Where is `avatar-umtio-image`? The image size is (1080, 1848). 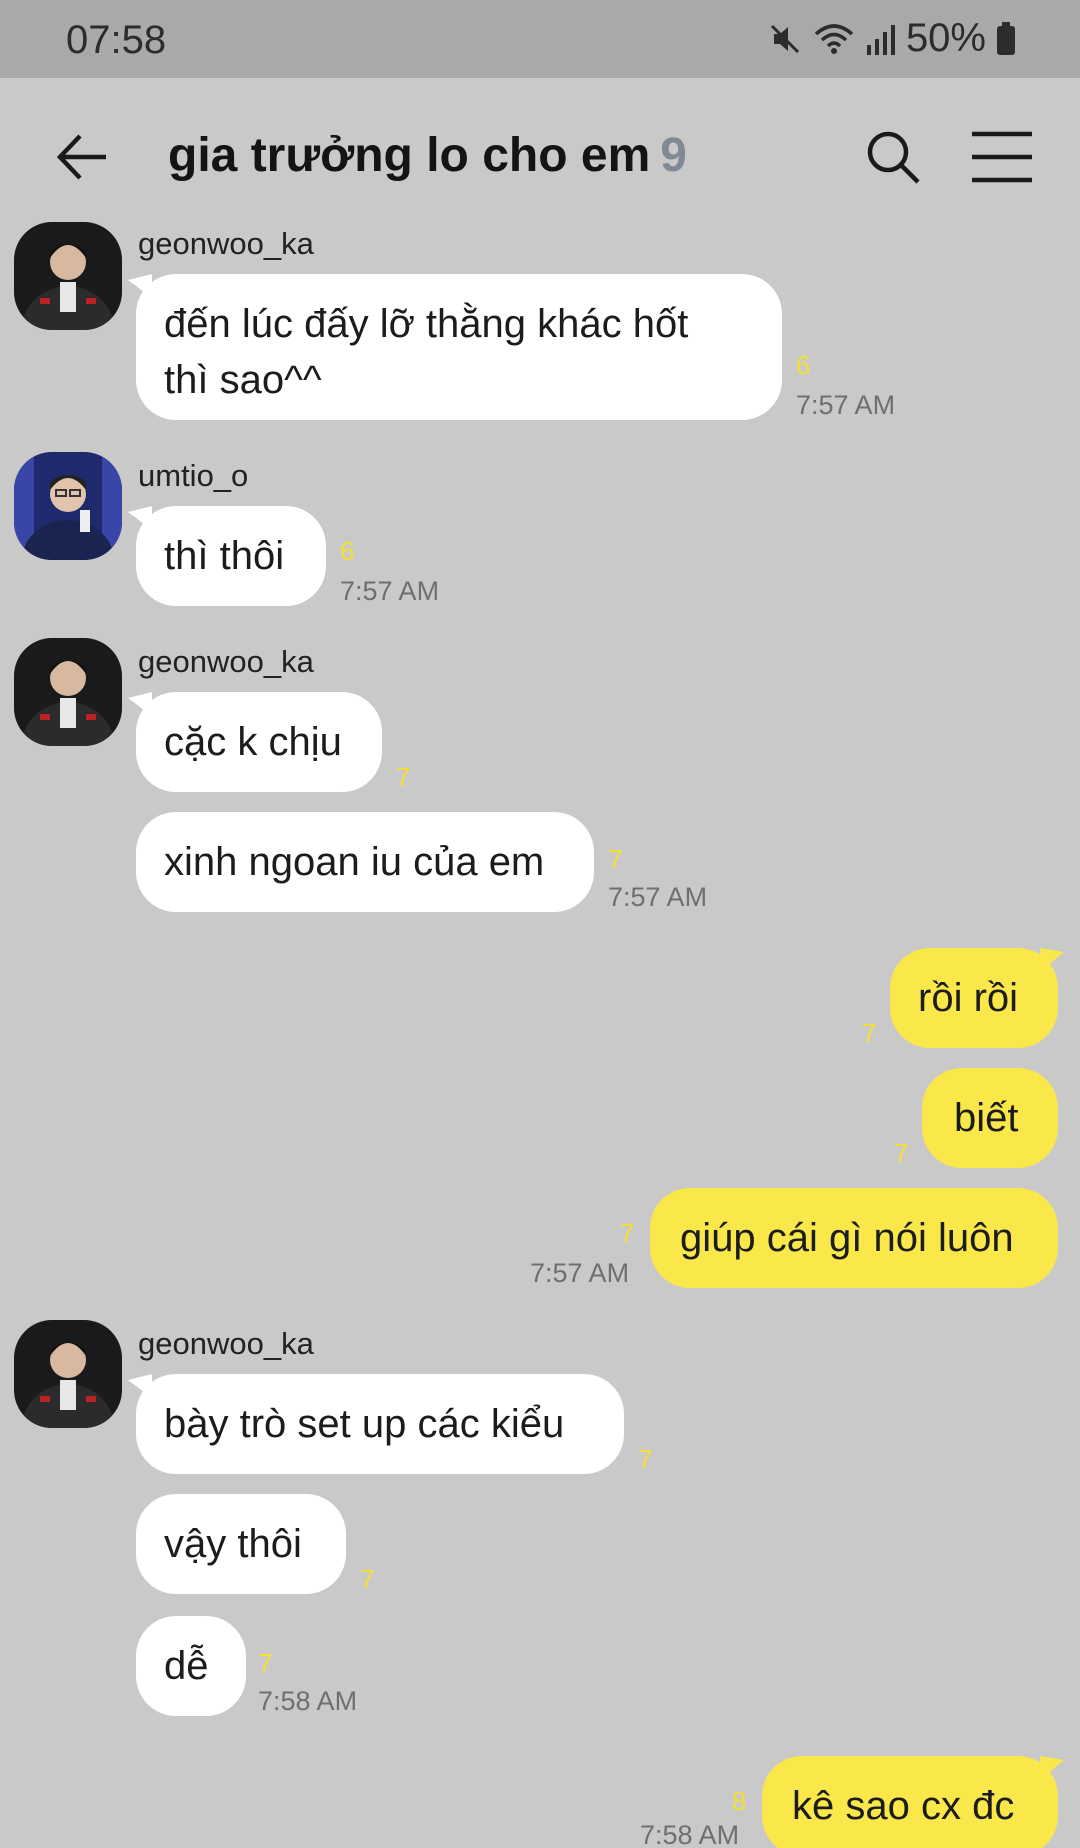
avatar-umtio-image is located at coordinates (68, 506).